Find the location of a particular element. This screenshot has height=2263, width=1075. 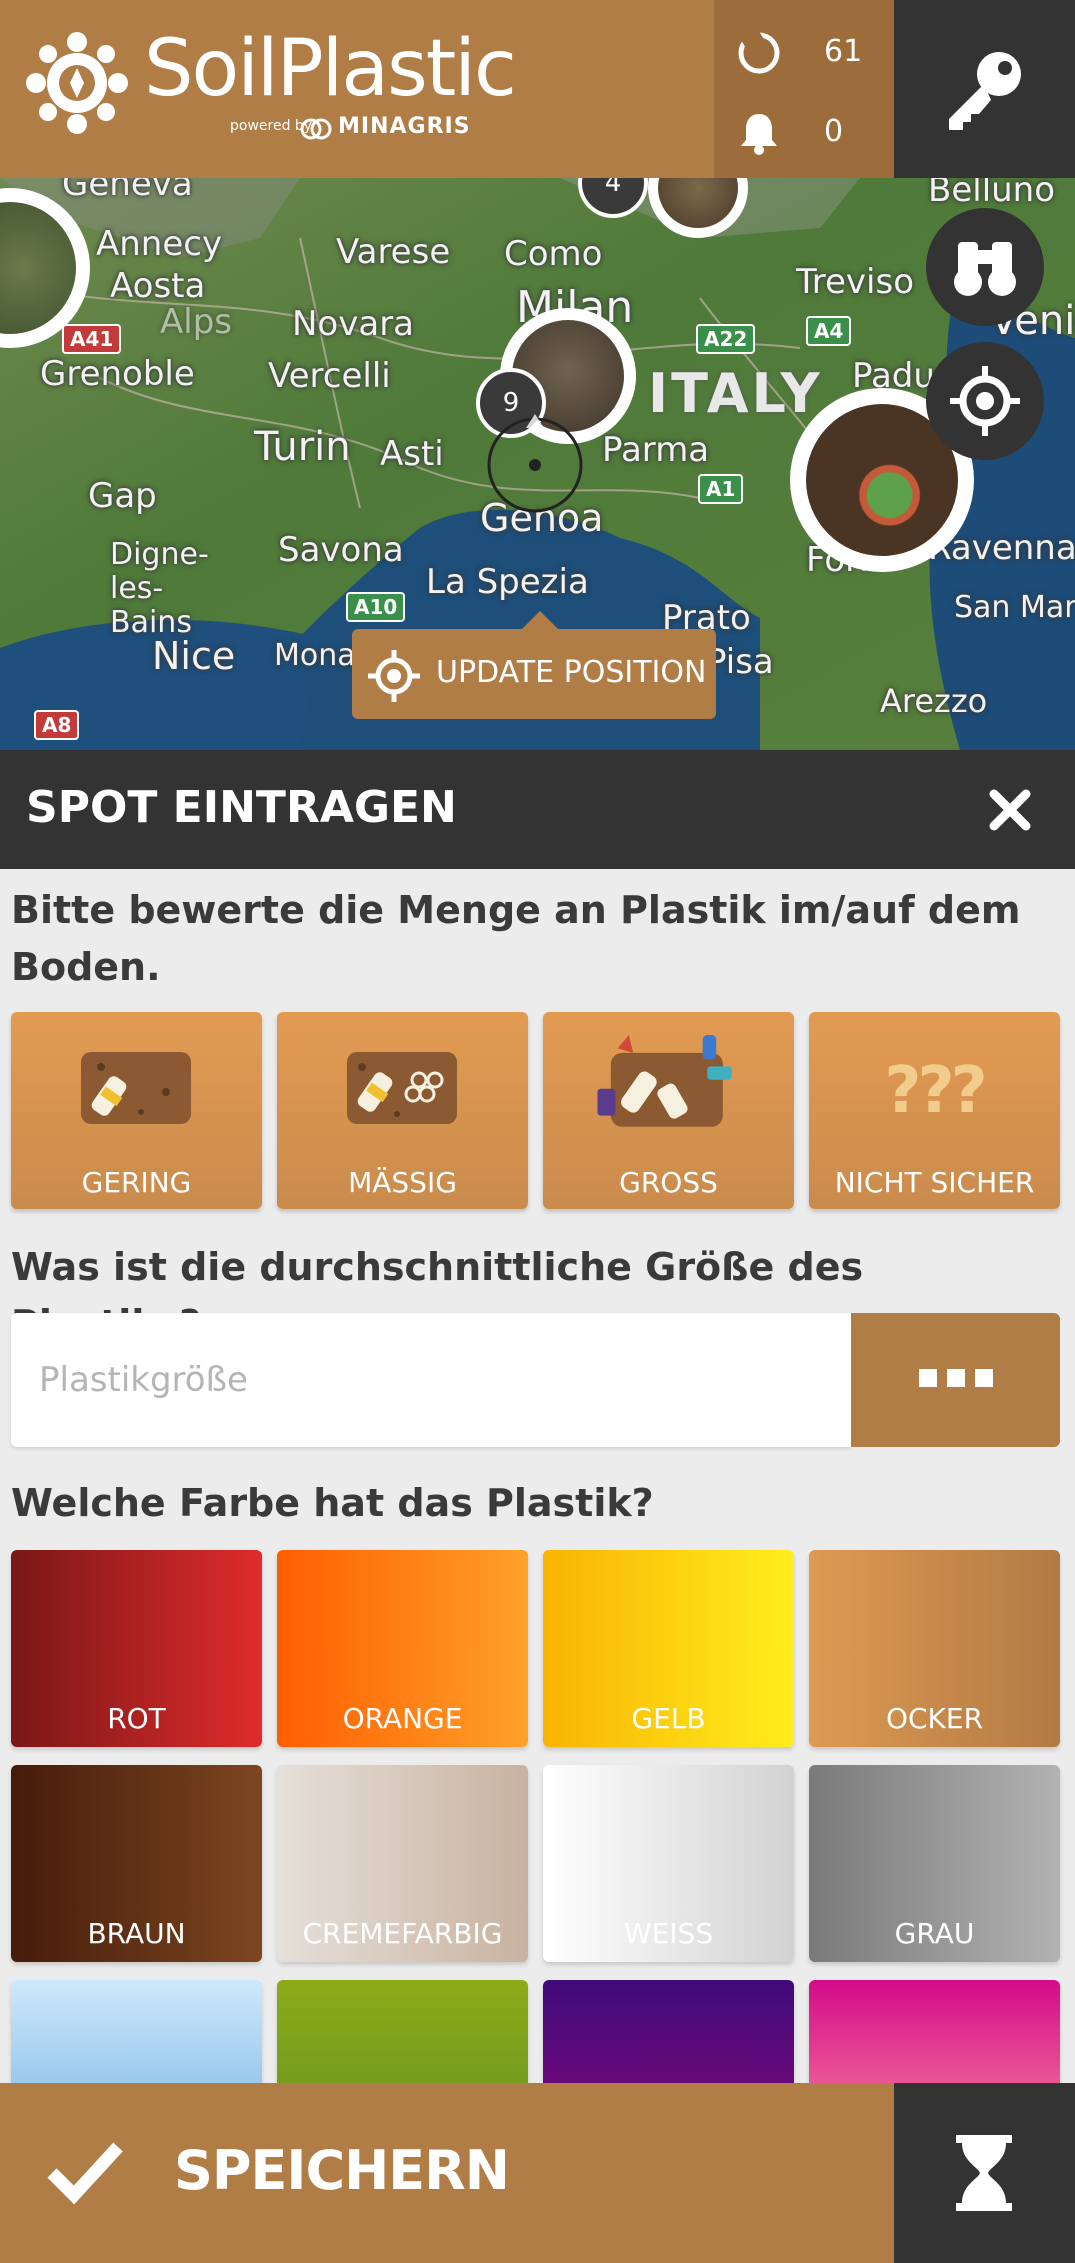

checkmark-icon is located at coordinates (85, 2173).